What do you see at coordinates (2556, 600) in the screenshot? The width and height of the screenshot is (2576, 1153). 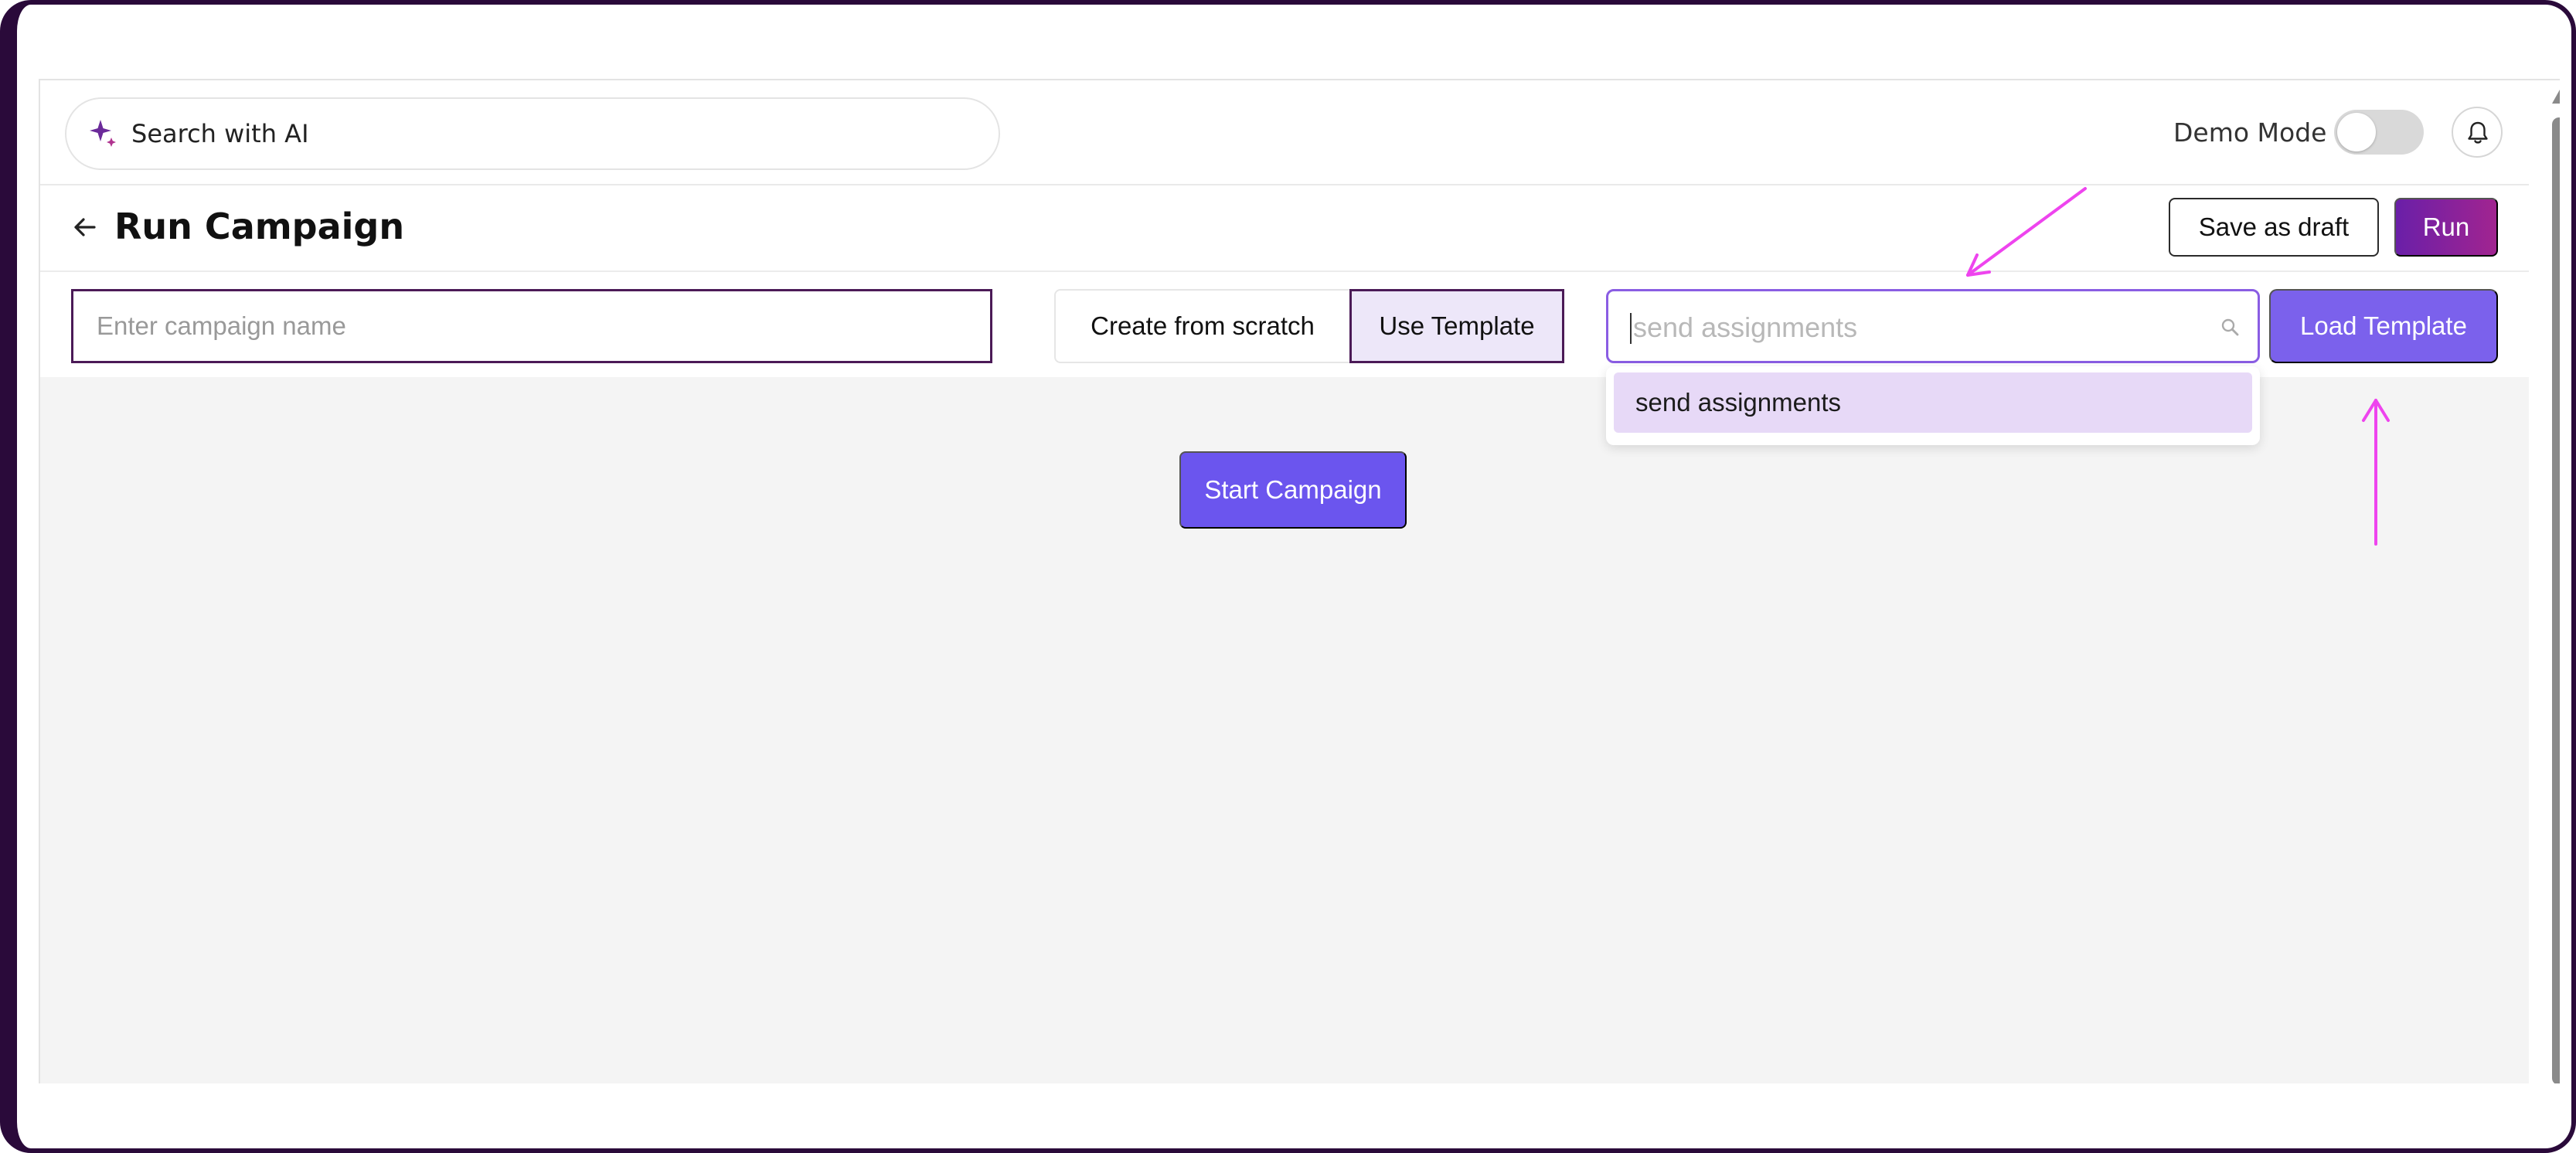 I see `vertical-scrollbar` at bounding box center [2556, 600].